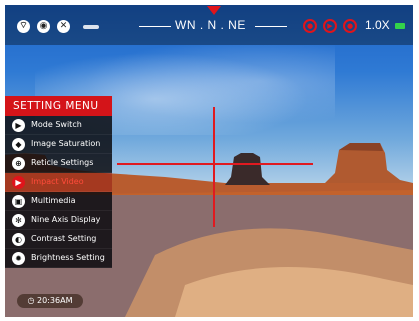 The image size is (419, 321). What do you see at coordinates (214, 167) in the screenshot?
I see `reticle-vertical-line` at bounding box center [214, 167].